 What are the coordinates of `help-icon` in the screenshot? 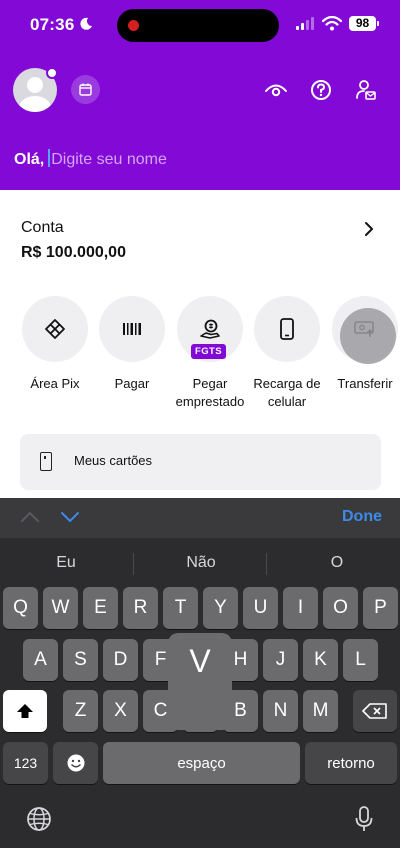 It's located at (321, 90).